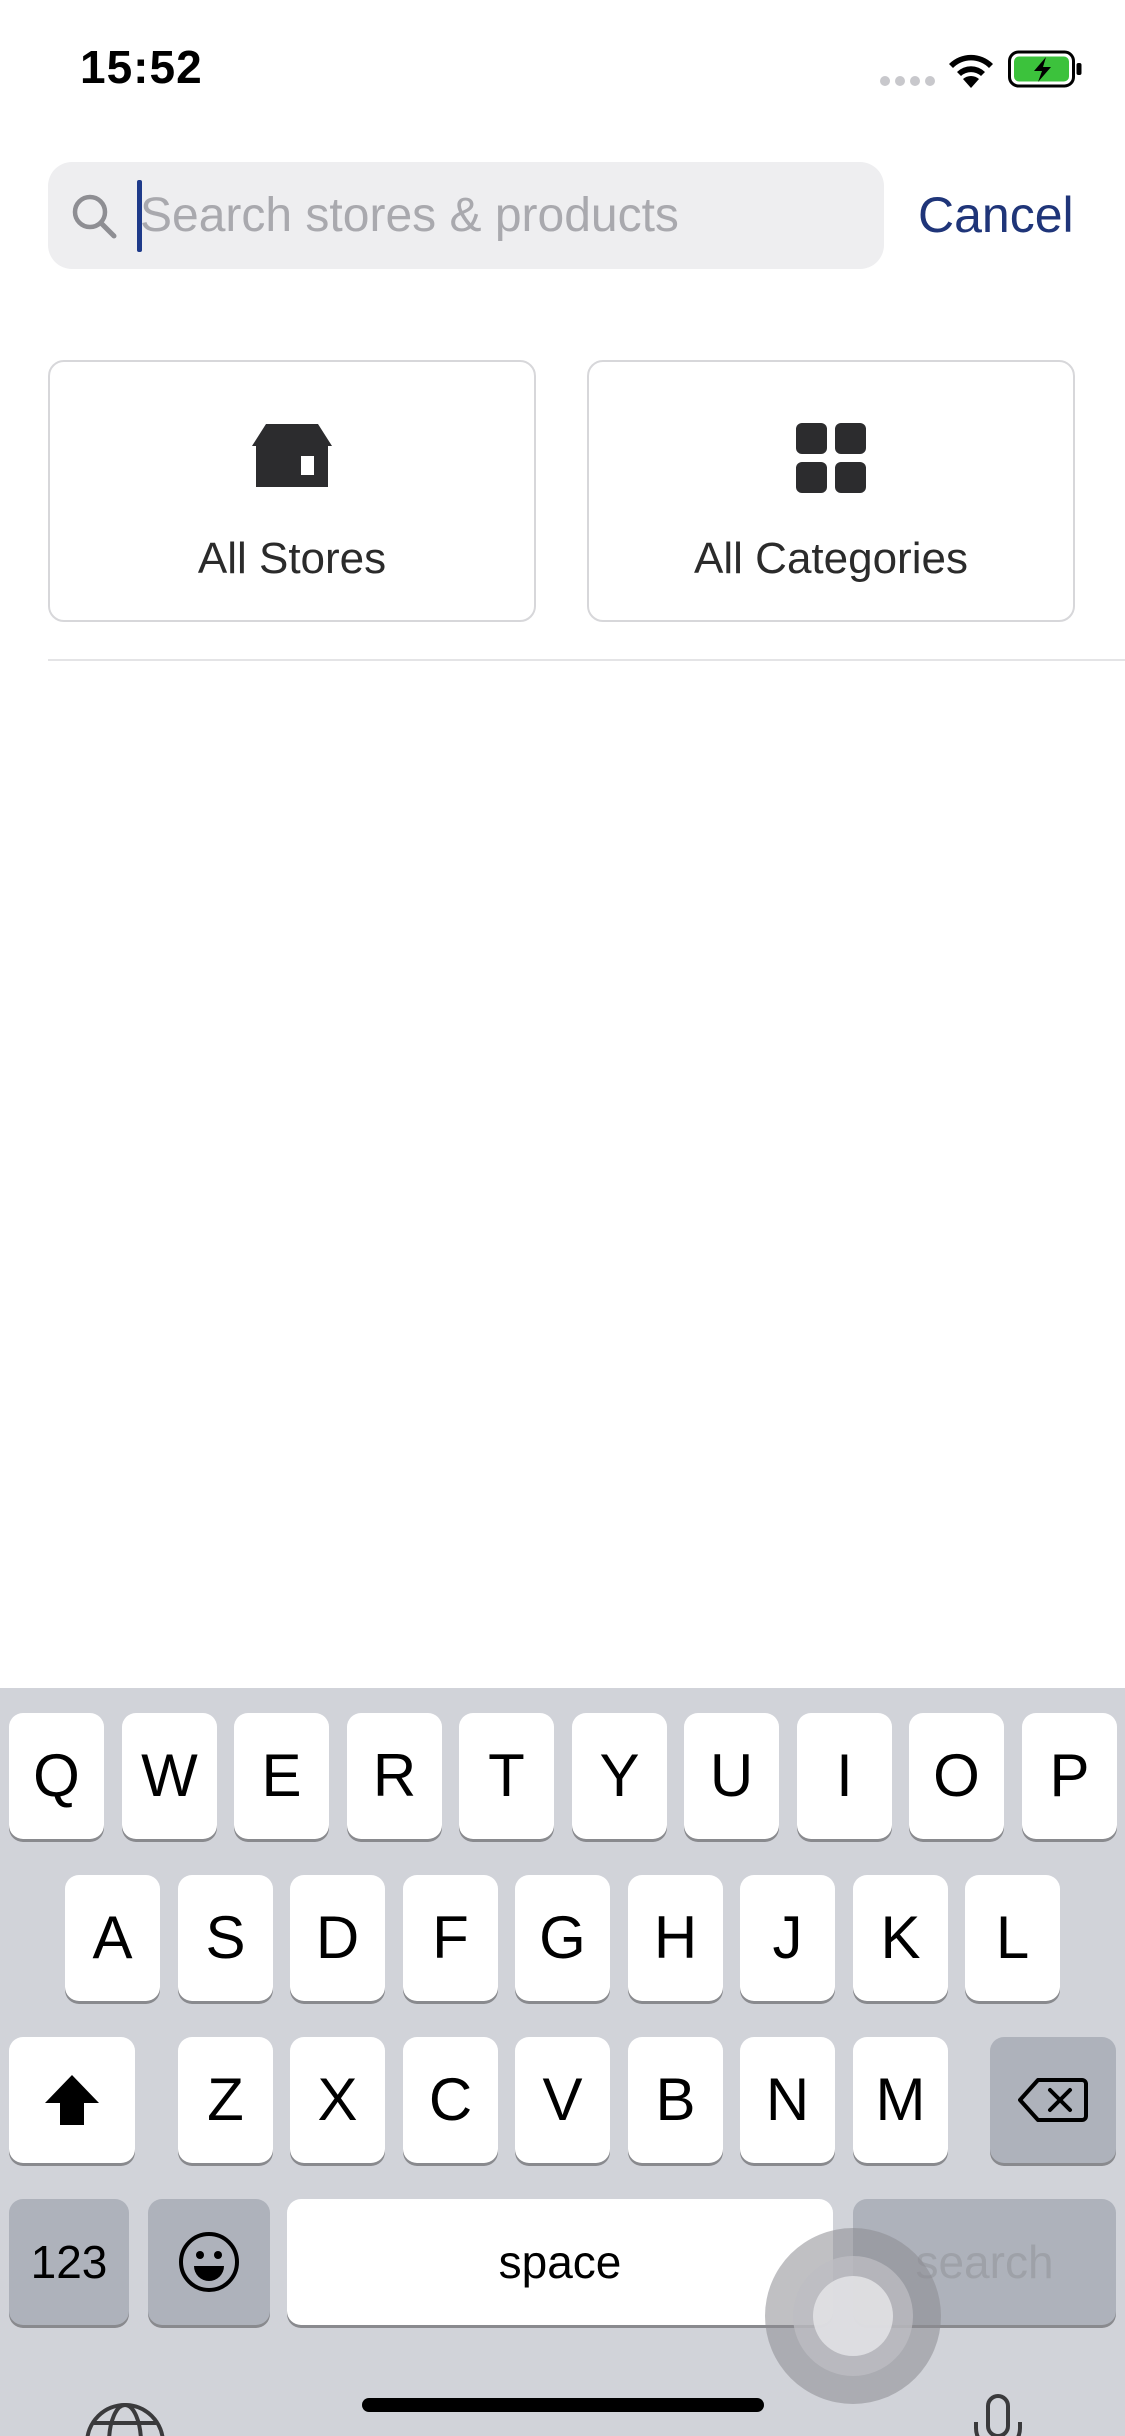 The image size is (1125, 2436). I want to click on cancel-button: Cancel, so click(996, 215).